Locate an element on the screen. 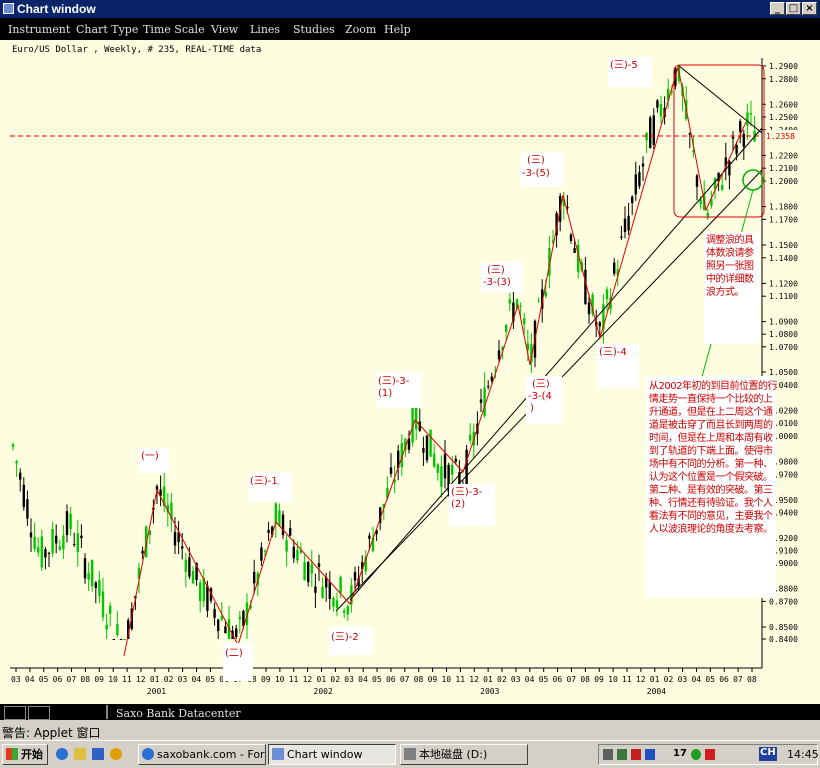 The width and height of the screenshot is (820, 768). price-tick-label: 1.2100 is located at coordinates (783, 168).